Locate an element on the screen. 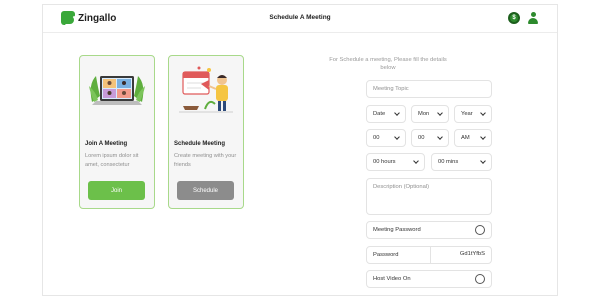 The width and height of the screenshot is (600, 300). description-placeholder: Description (Optional) is located at coordinates (401, 187).